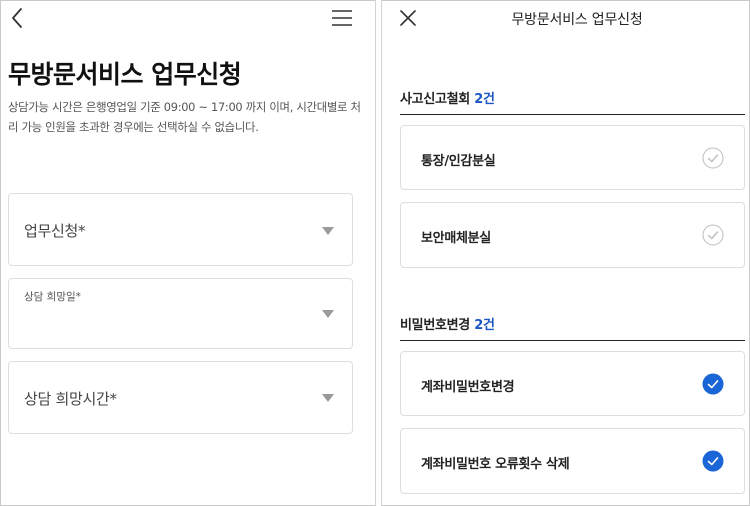 The image size is (750, 506). What do you see at coordinates (180, 397) in the screenshot?
I see `preferred-time-select: 상담 희망시간*` at bounding box center [180, 397].